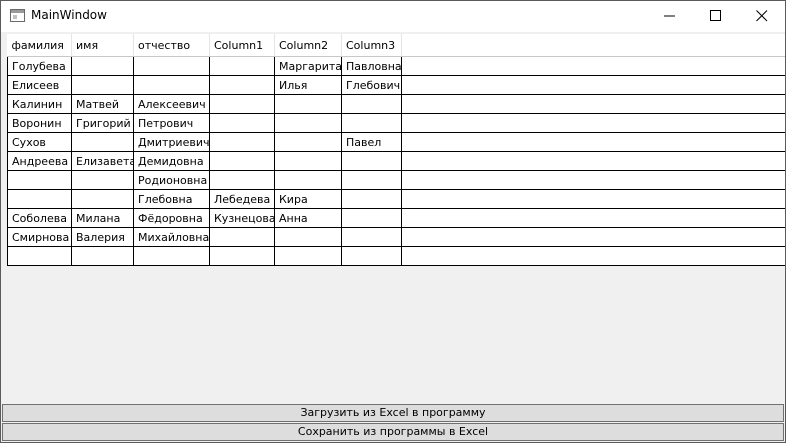  Describe the element at coordinates (171, 123) in the screenshot. I see `table-cell: Петрович` at that location.